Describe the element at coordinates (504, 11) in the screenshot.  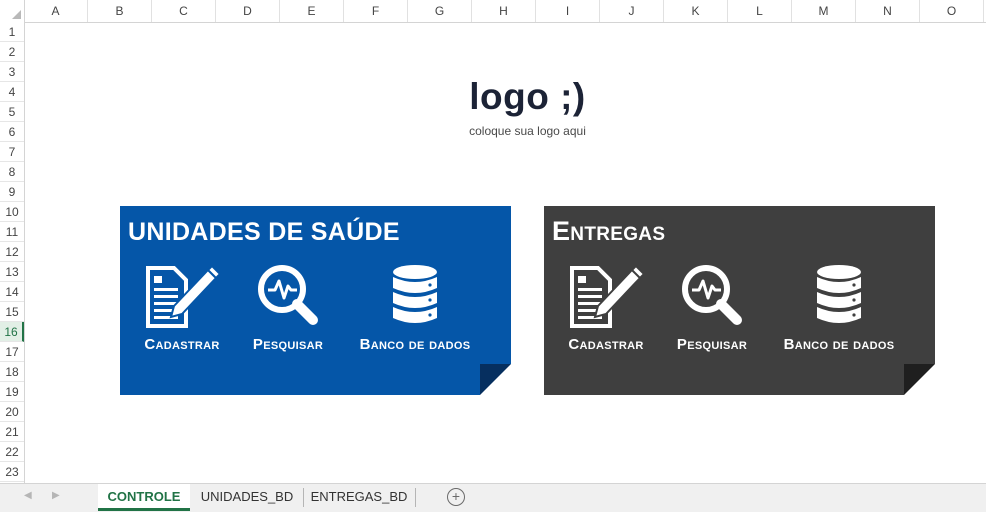
I see `column-header-h: H` at that location.